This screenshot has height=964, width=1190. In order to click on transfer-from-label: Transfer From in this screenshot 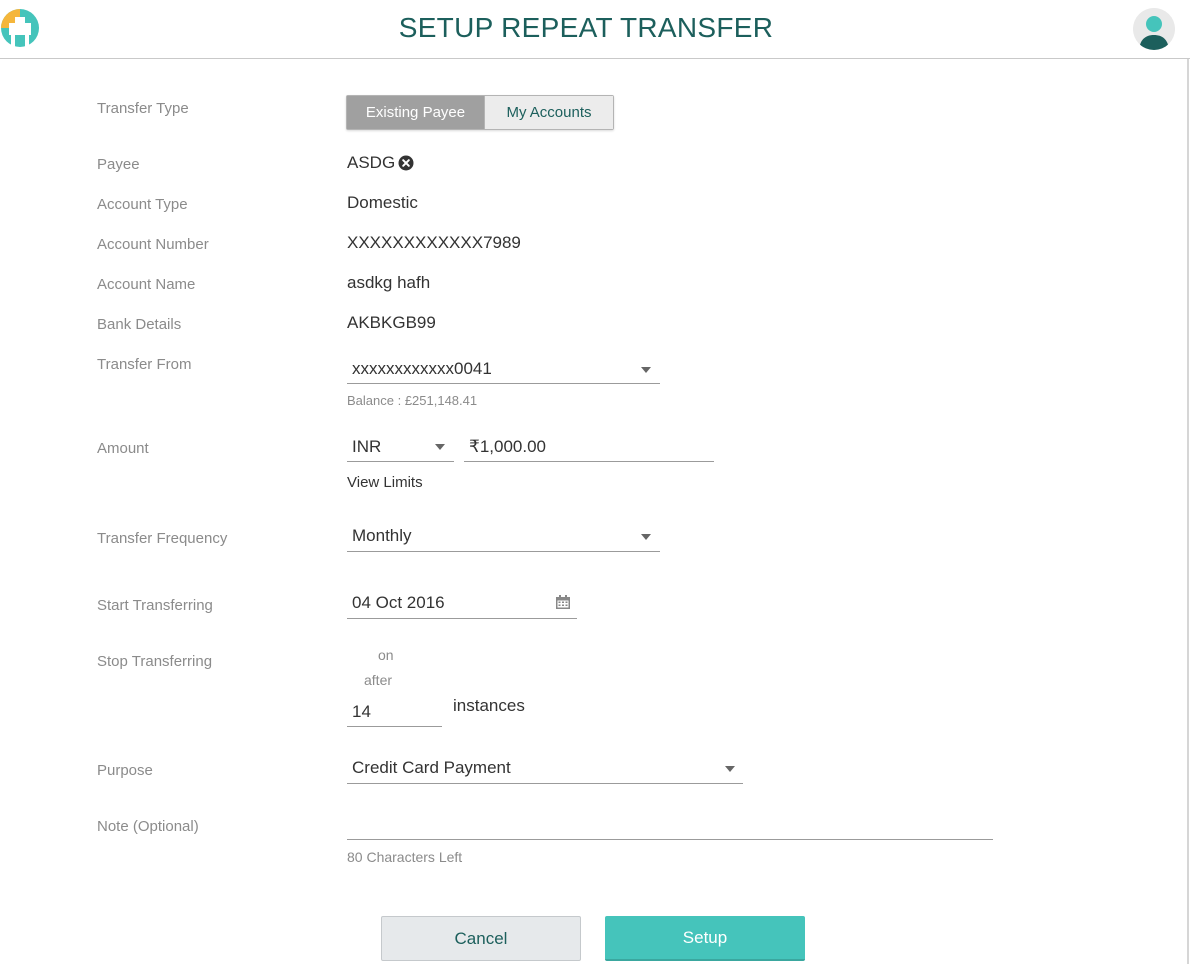, I will do `click(144, 364)`.